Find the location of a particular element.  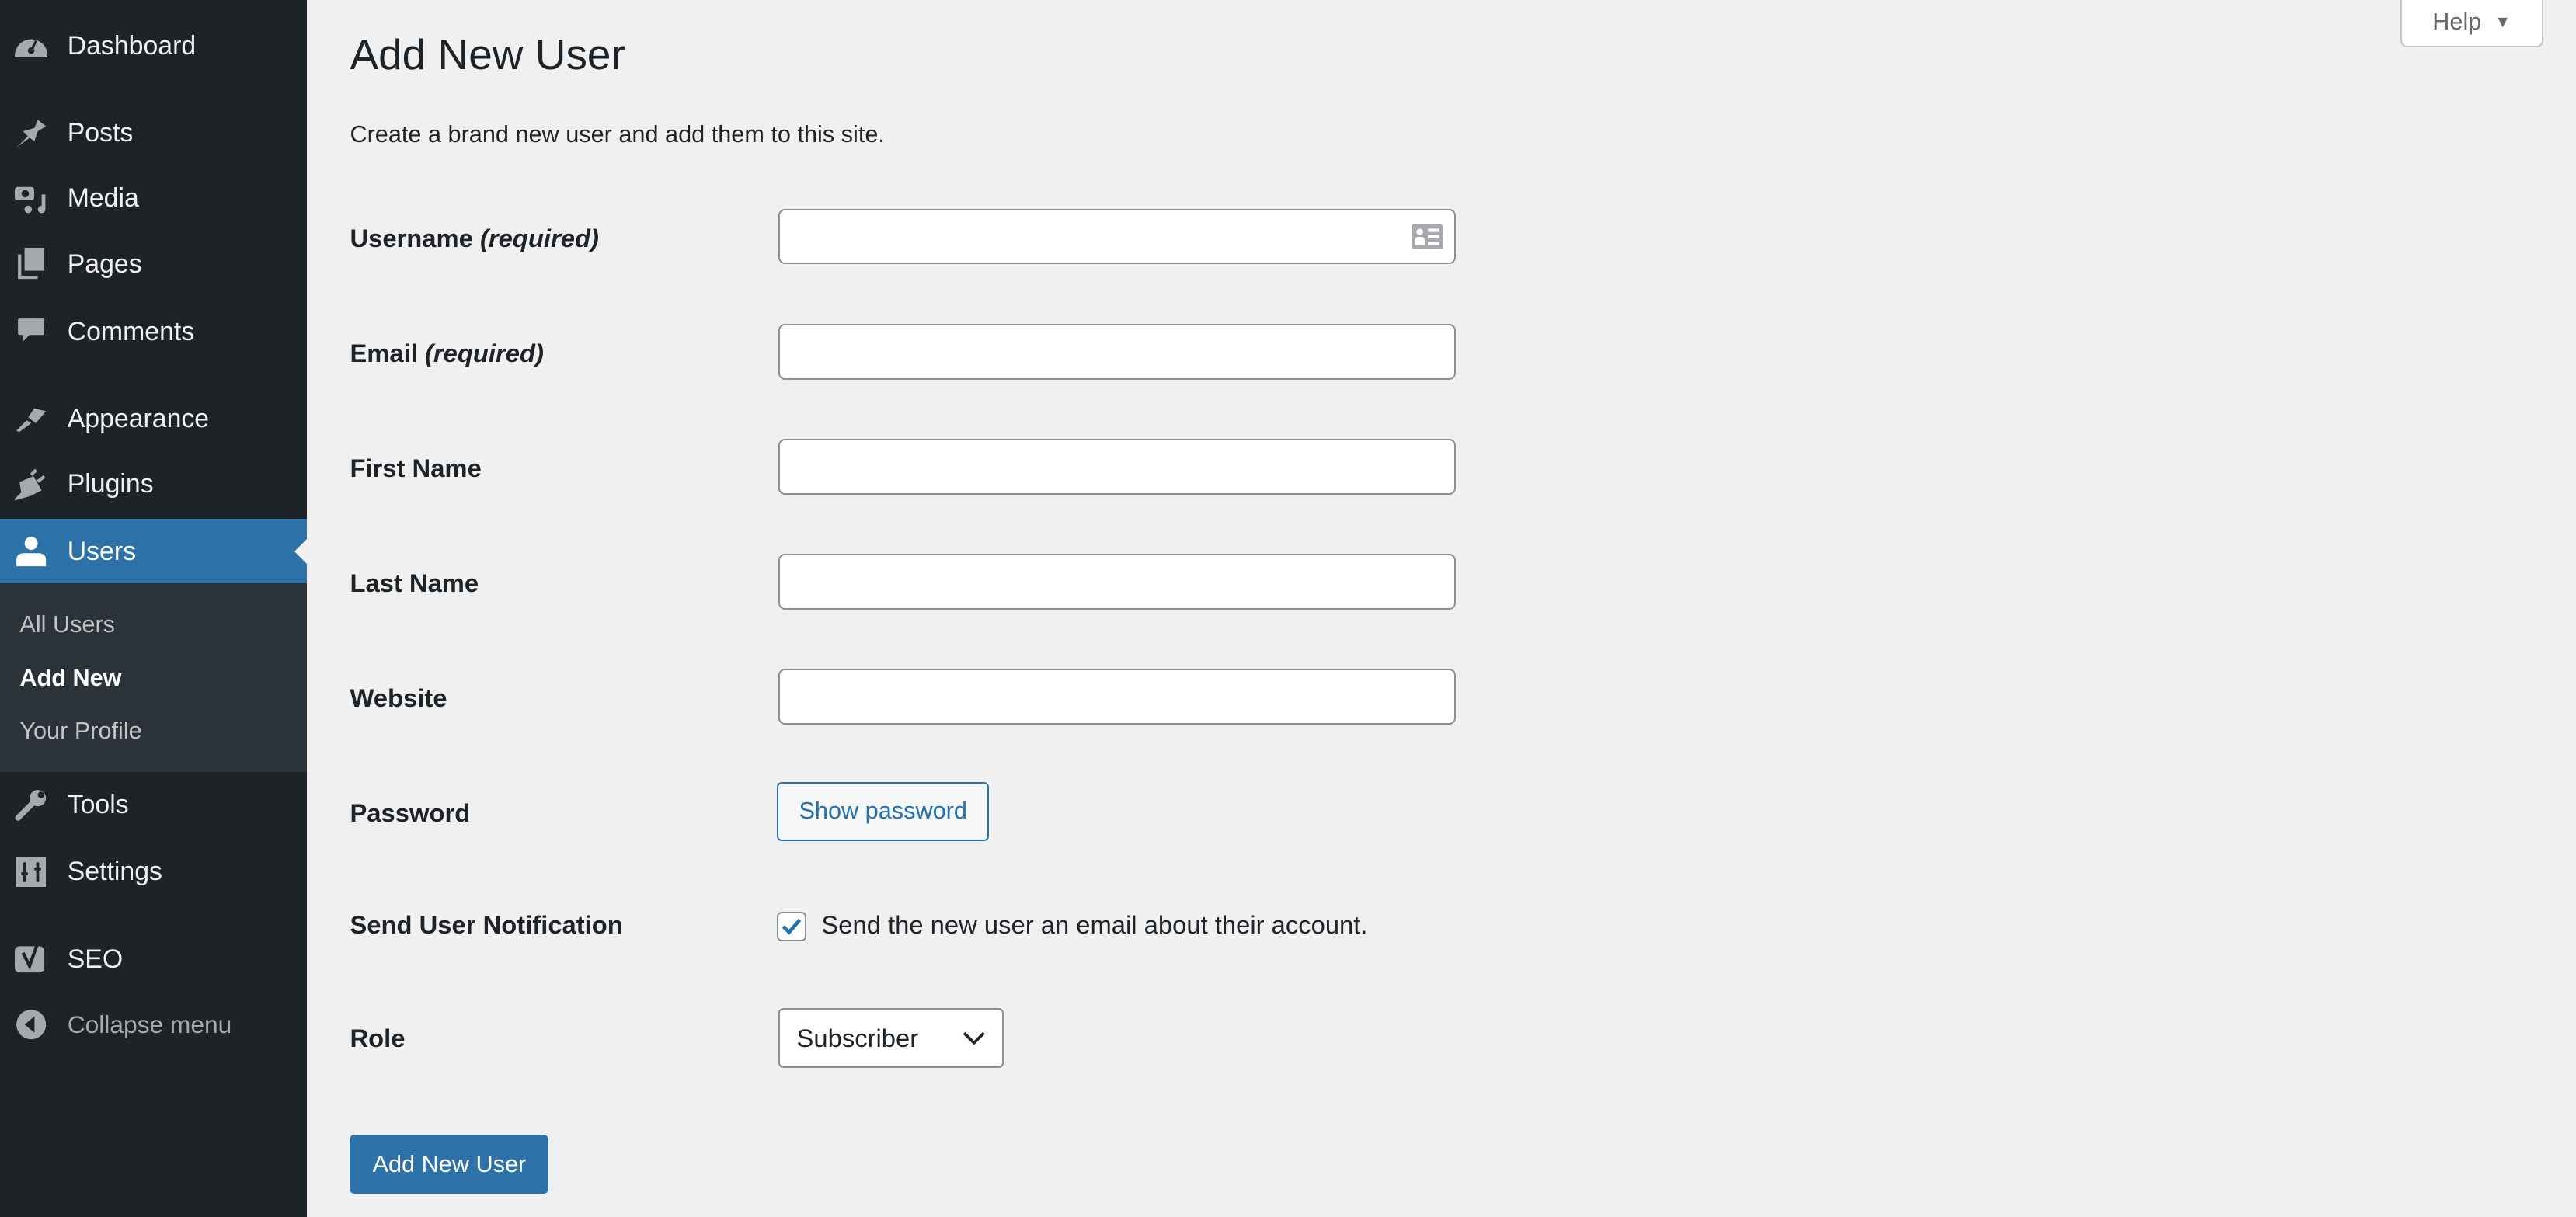

sidebar-item-pages: Pages is located at coordinates (154, 264).